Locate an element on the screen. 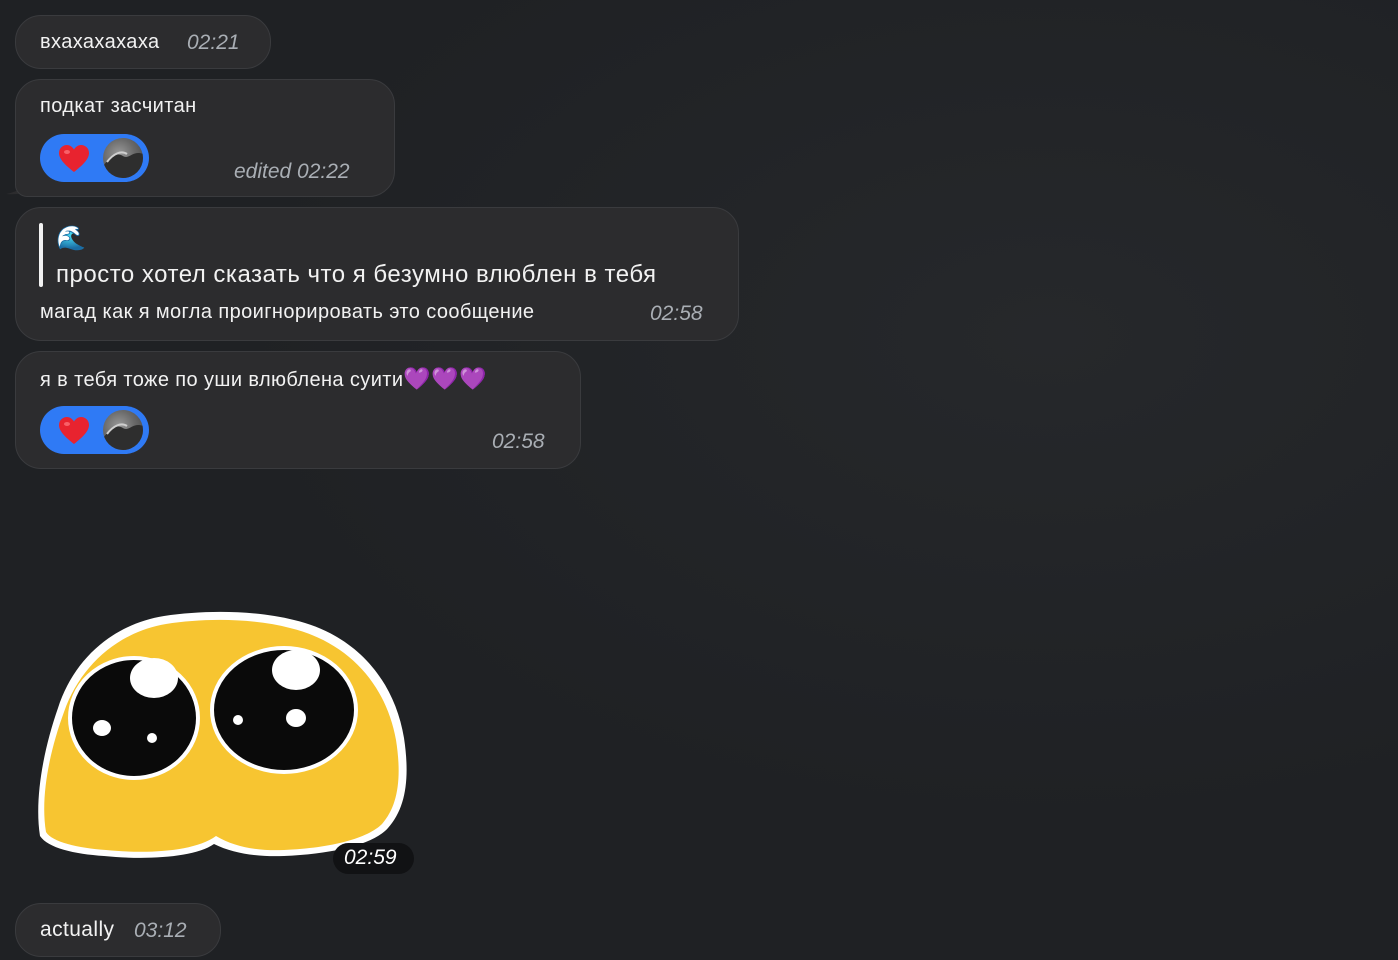 This screenshot has width=1398, height=960. message-time: 03:12 is located at coordinates (160, 930).